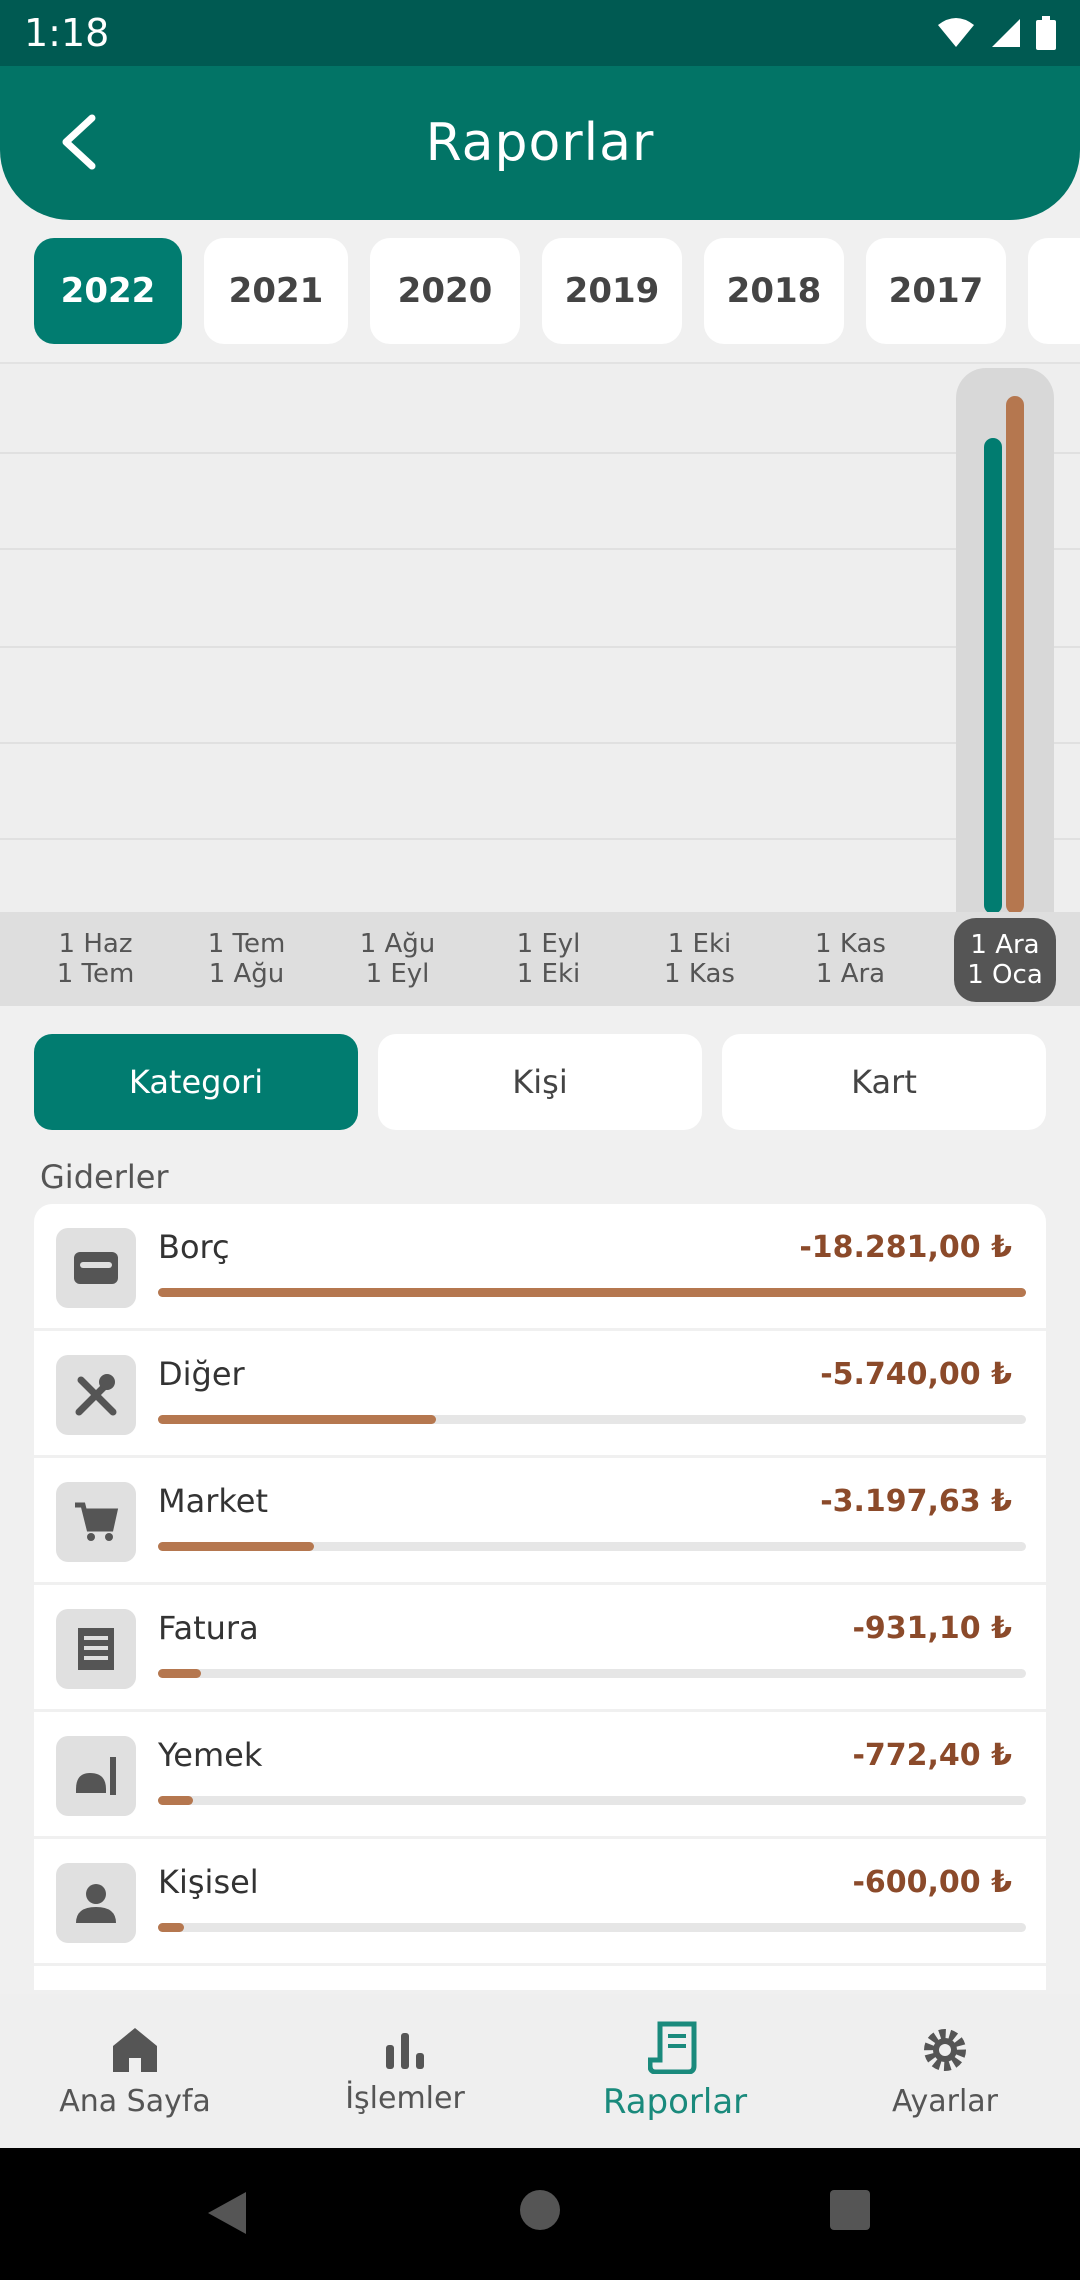 The image size is (1080, 2280). Describe the element at coordinates (108, 291) in the screenshot. I see `year-chip-2022: 2022` at that location.